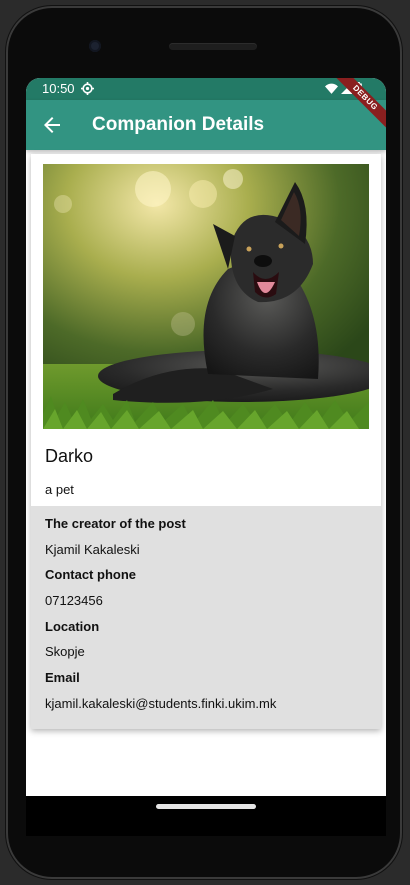  I want to click on earpiece-speaker, so click(213, 46).